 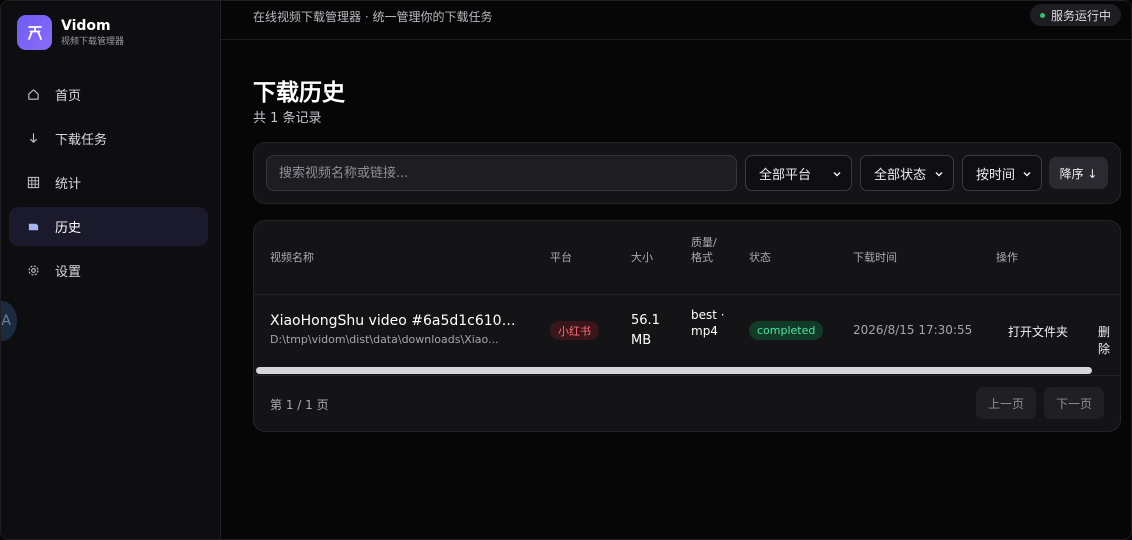 What do you see at coordinates (1042, 15) in the screenshot?
I see `status-dot-icon` at bounding box center [1042, 15].